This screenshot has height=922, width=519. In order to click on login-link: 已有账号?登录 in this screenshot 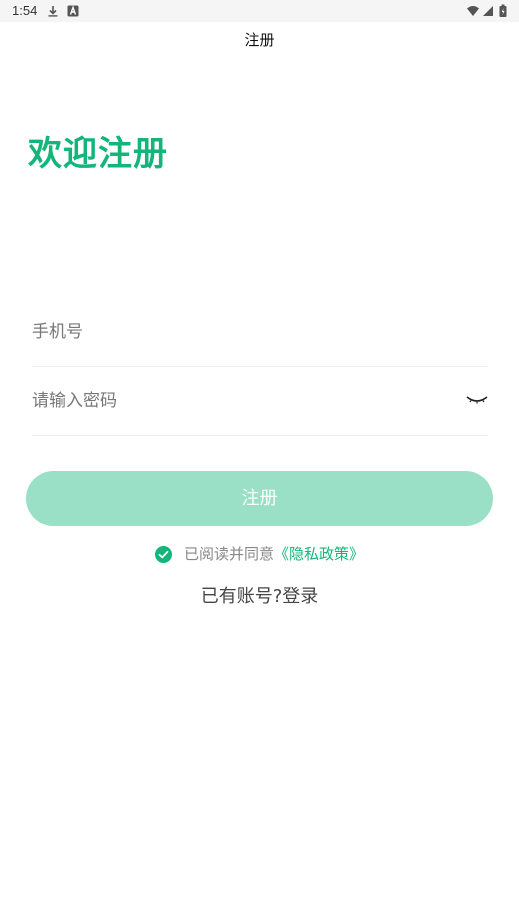, I will do `click(259, 595)`.